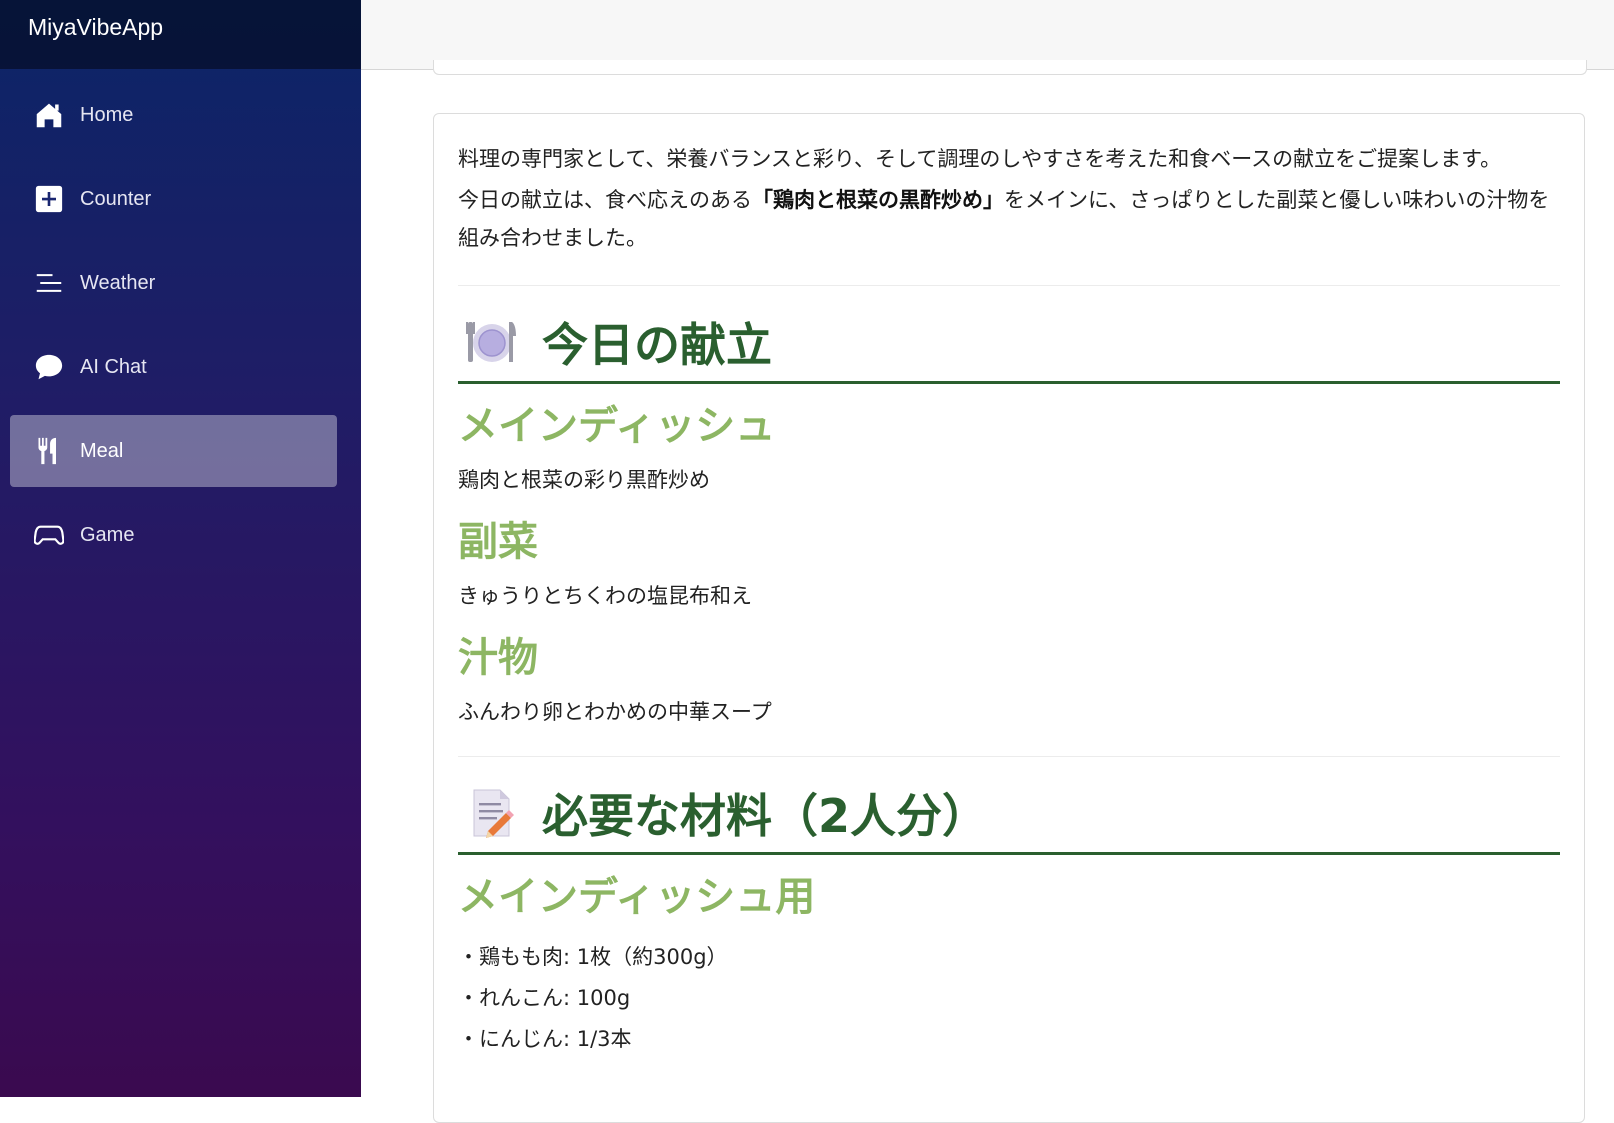 The height and width of the screenshot is (1123, 1614). What do you see at coordinates (1010, 67) in the screenshot?
I see `previous-card-edge` at bounding box center [1010, 67].